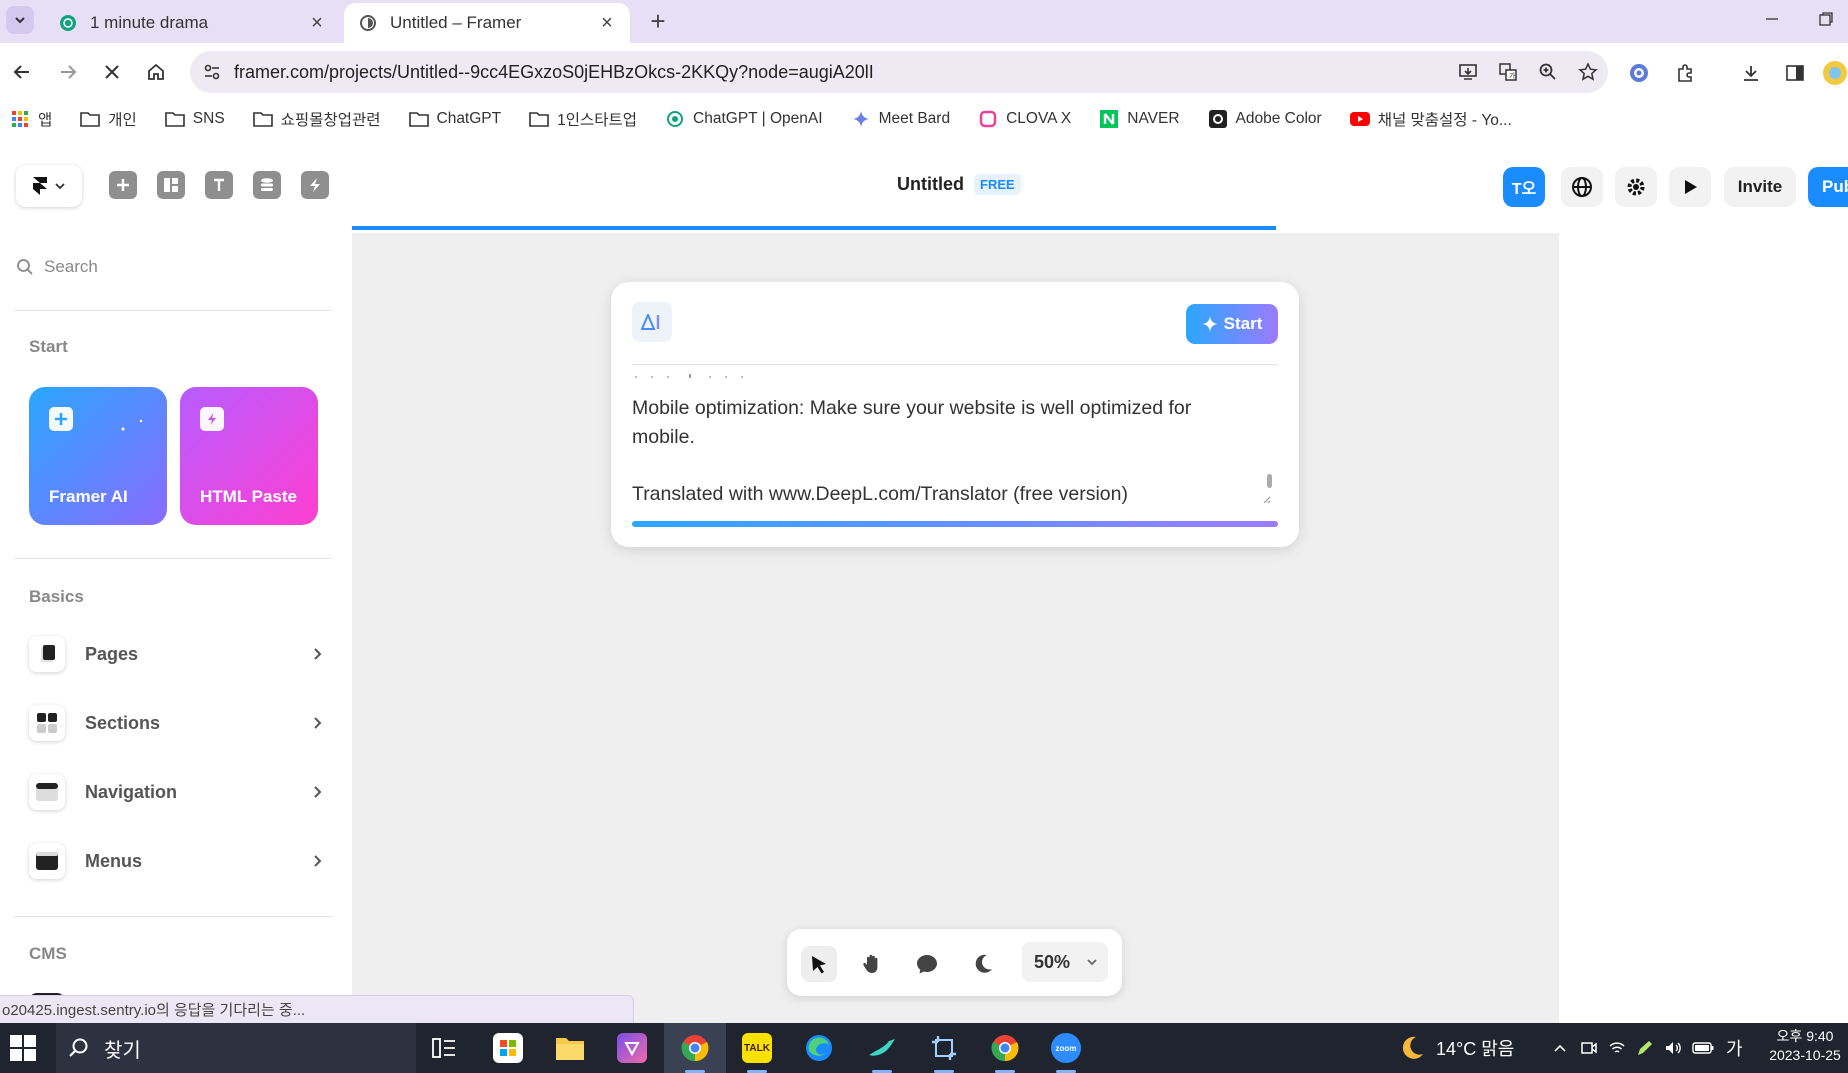 The image size is (1848, 1073). I want to click on project-title: Untitled FREE, so click(959, 184).